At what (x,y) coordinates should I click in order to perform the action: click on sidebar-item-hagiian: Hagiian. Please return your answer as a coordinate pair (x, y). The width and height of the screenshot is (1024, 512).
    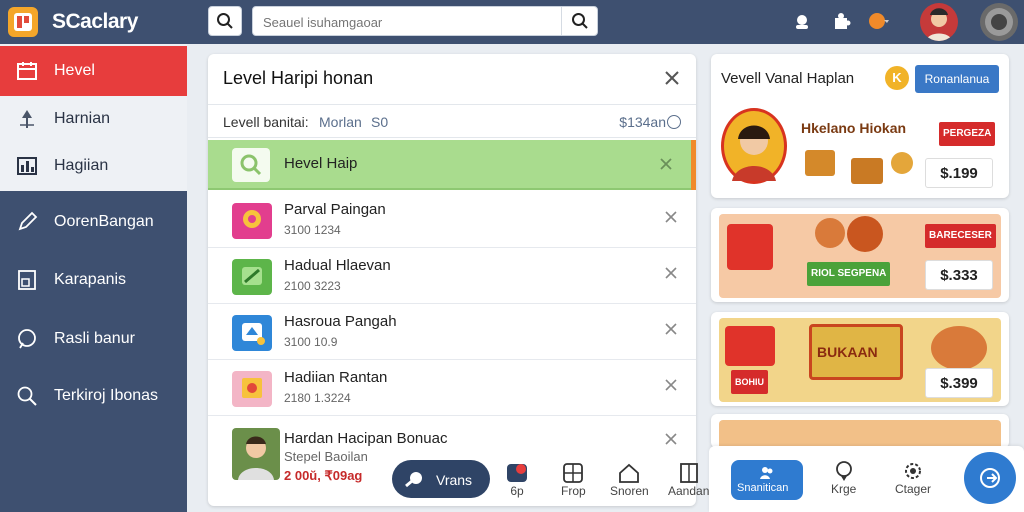
    Looking at the image, I should click on (93, 166).